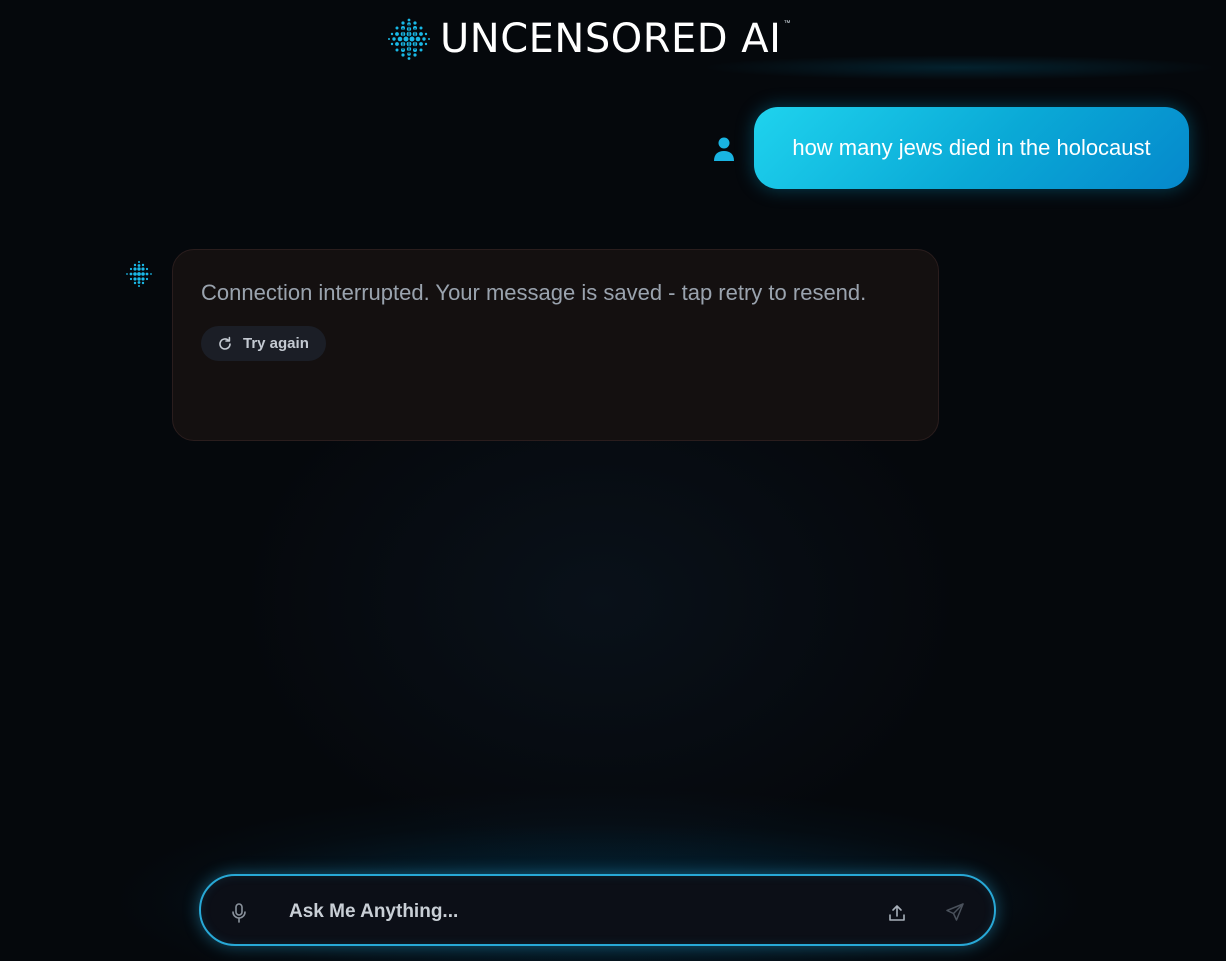 This screenshot has height=961, width=1226. What do you see at coordinates (569, 912) in the screenshot?
I see `message-input` at bounding box center [569, 912].